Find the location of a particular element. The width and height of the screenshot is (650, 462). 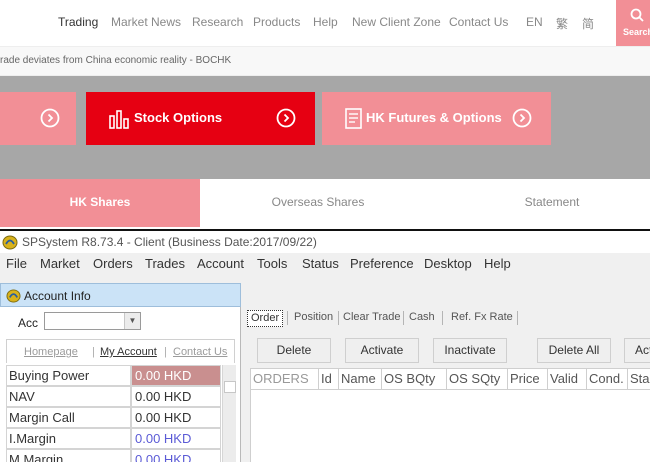

bar-chart-icon is located at coordinates (119, 119).